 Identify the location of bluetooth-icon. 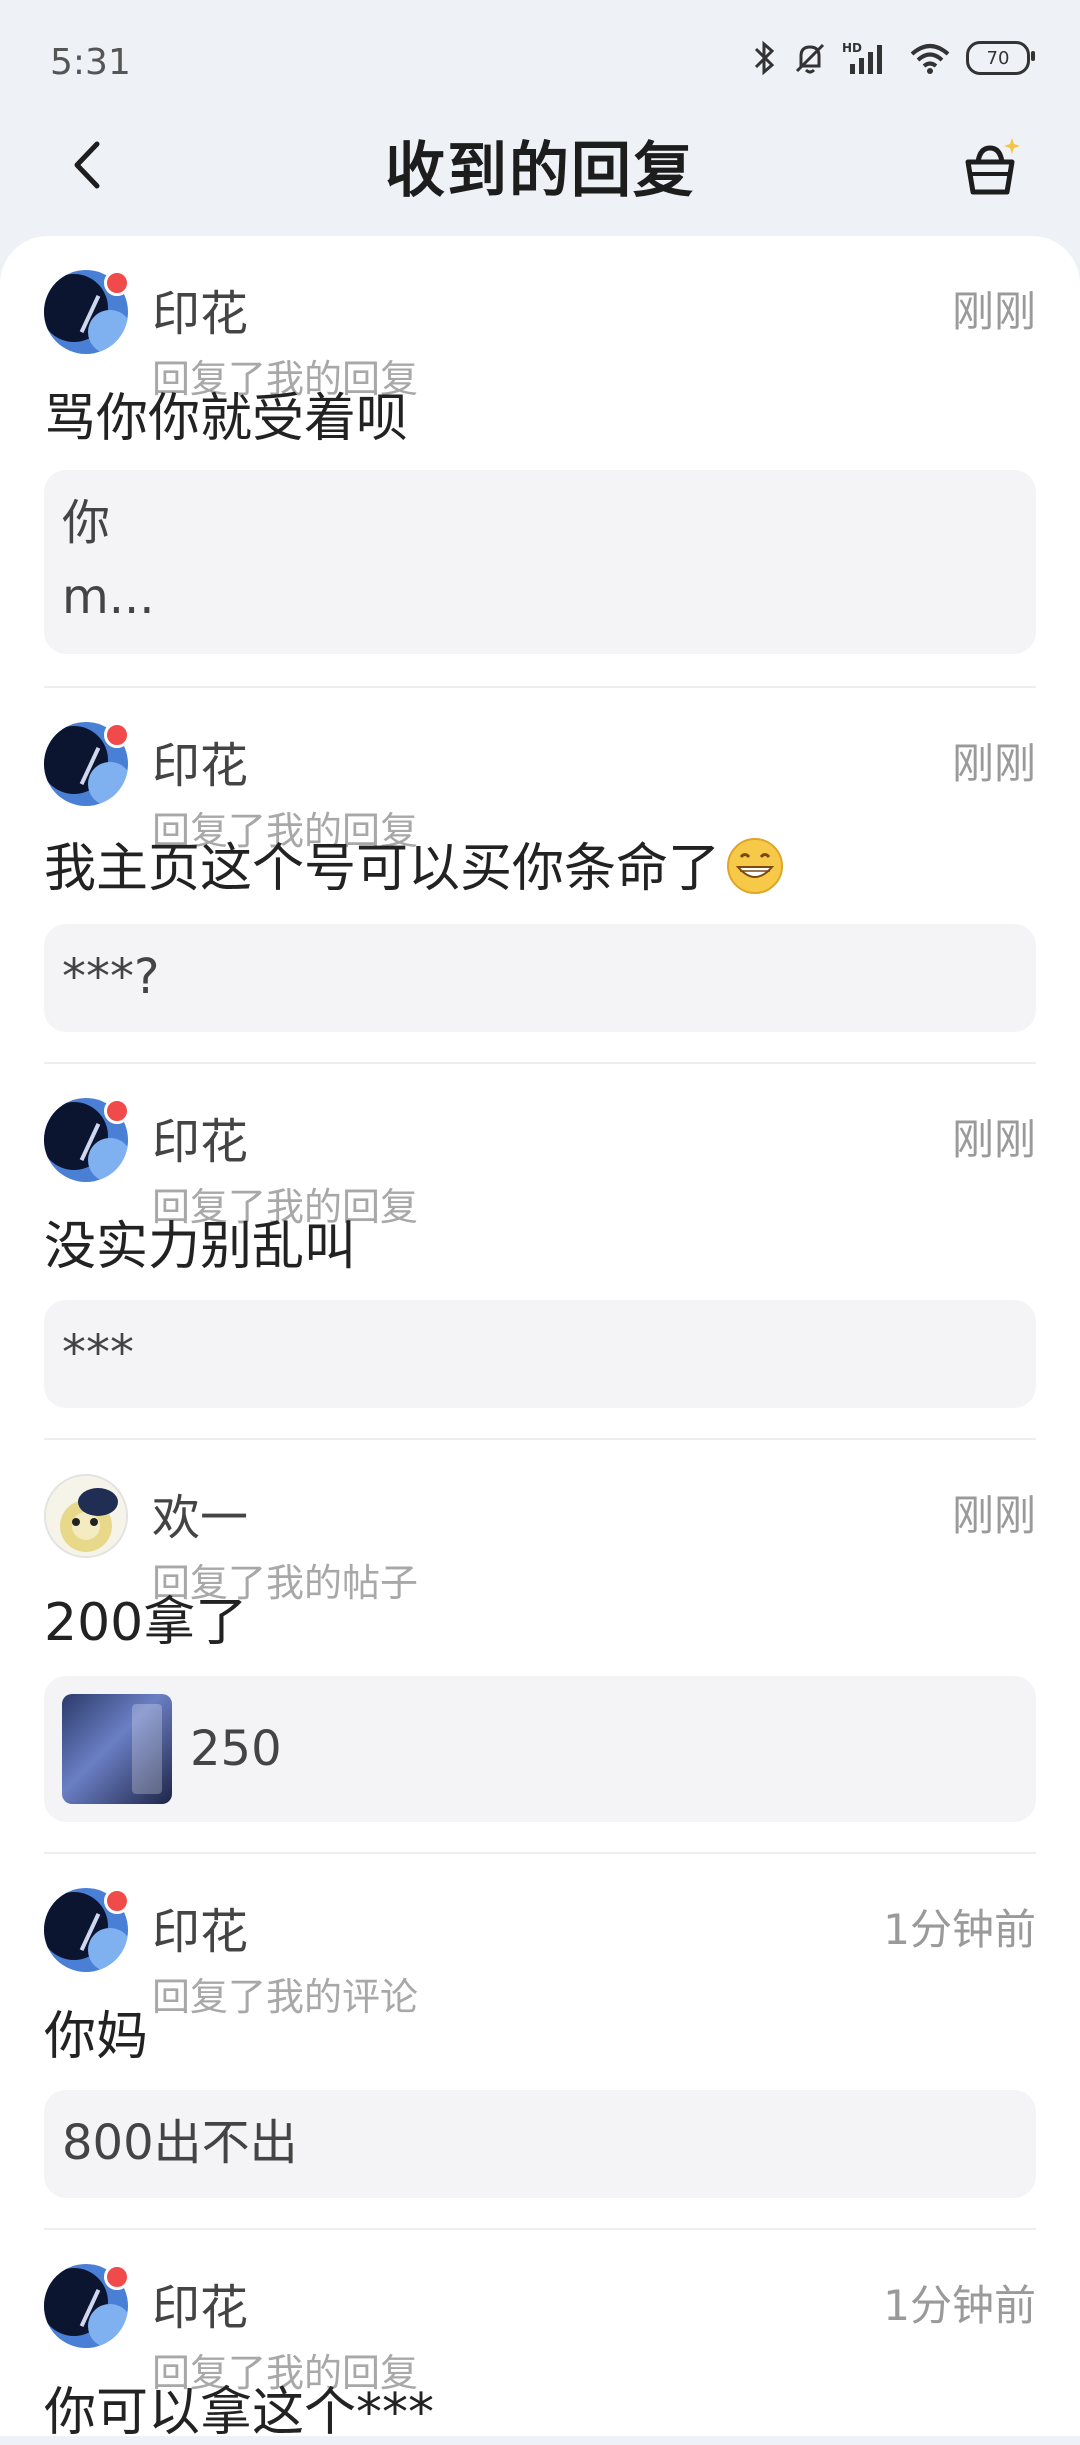
(765, 58).